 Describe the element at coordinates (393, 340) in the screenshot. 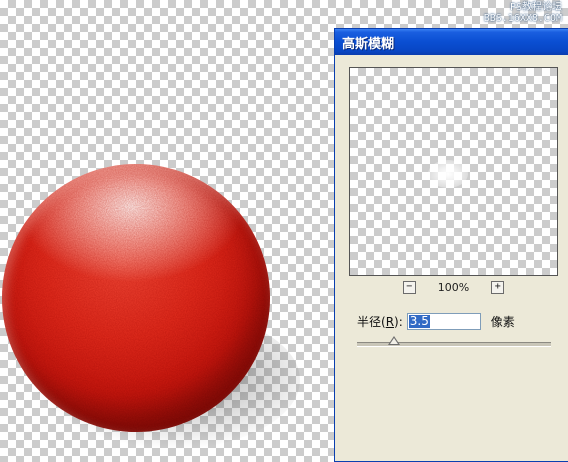

I see `radius-slider-thumb` at that location.